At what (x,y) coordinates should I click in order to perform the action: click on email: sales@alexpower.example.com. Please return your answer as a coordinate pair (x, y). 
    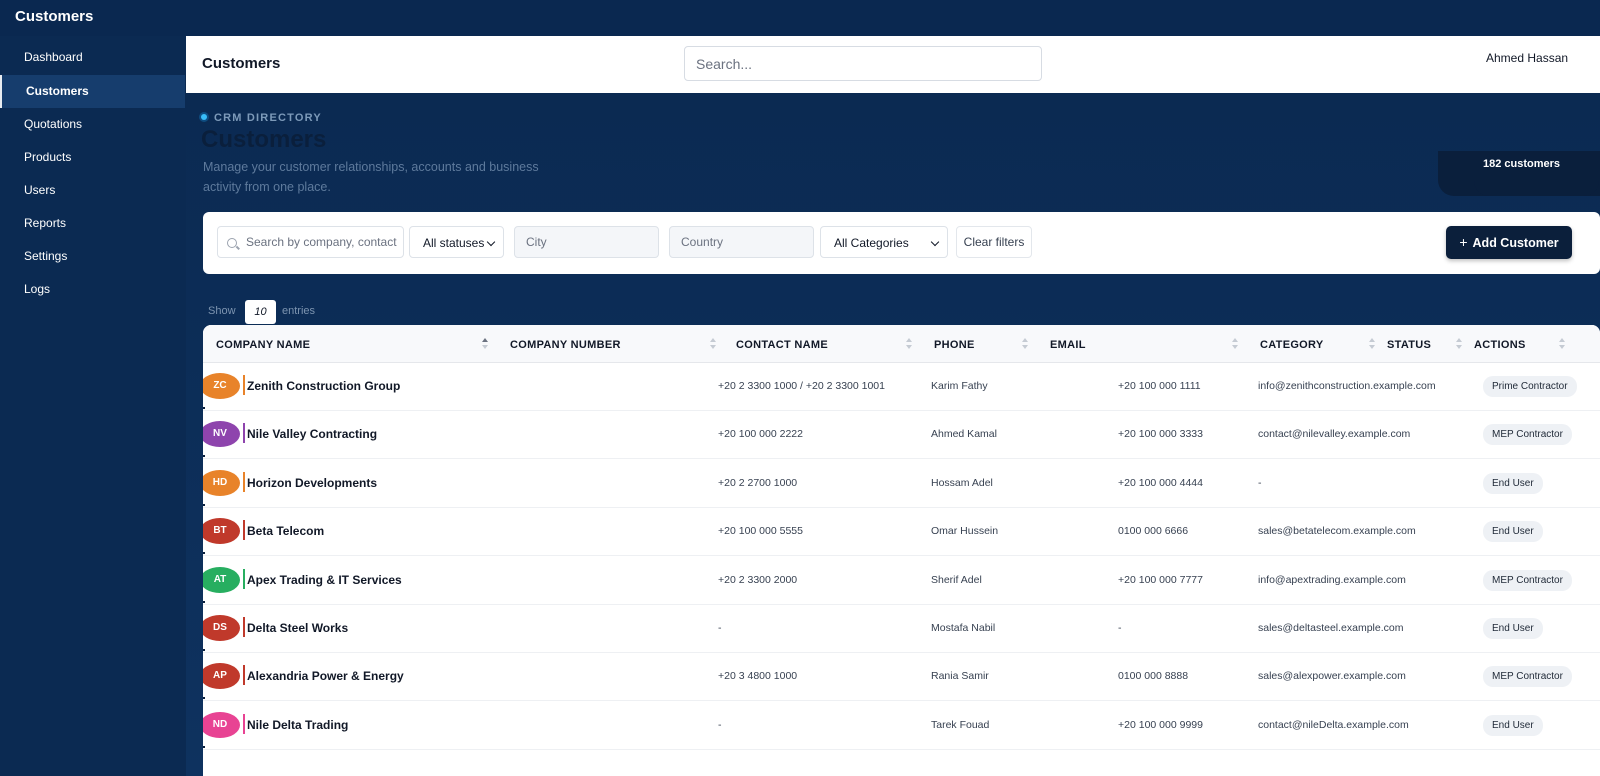
    Looking at the image, I should click on (1332, 676).